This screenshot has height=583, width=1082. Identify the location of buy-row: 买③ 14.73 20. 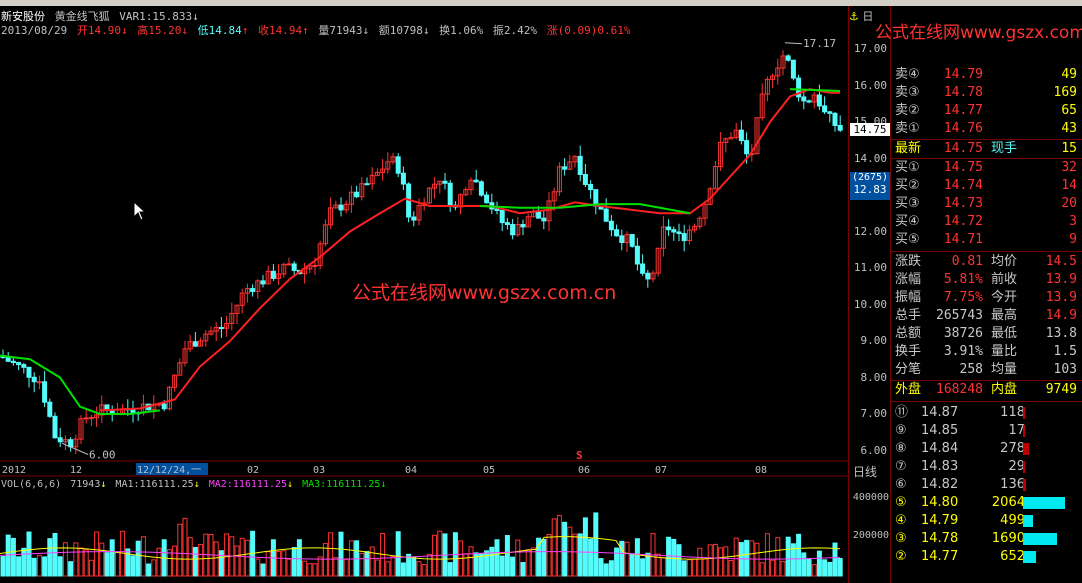
(986, 204).